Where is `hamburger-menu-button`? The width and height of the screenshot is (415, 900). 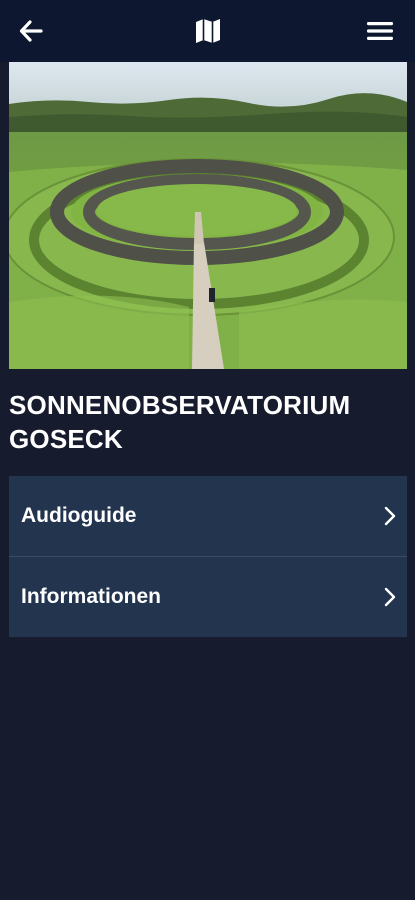 hamburger-menu-button is located at coordinates (380, 31).